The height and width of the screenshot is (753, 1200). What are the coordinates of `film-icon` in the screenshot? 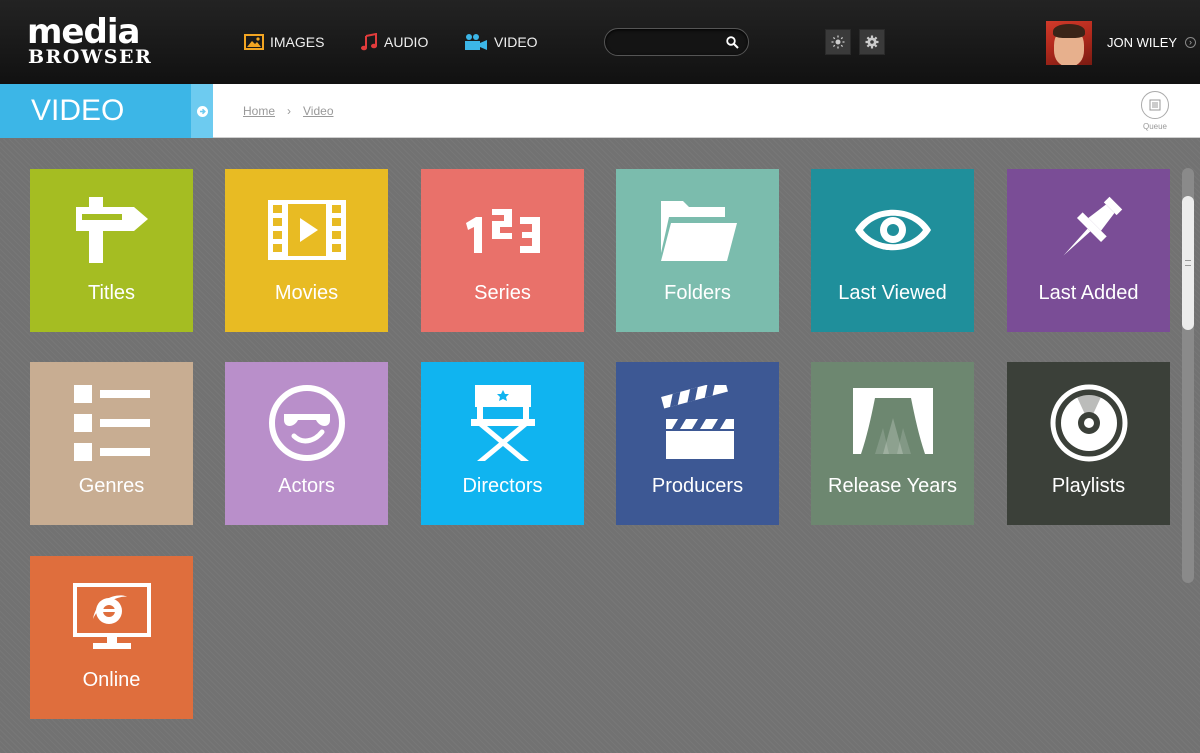 It's located at (306, 230).